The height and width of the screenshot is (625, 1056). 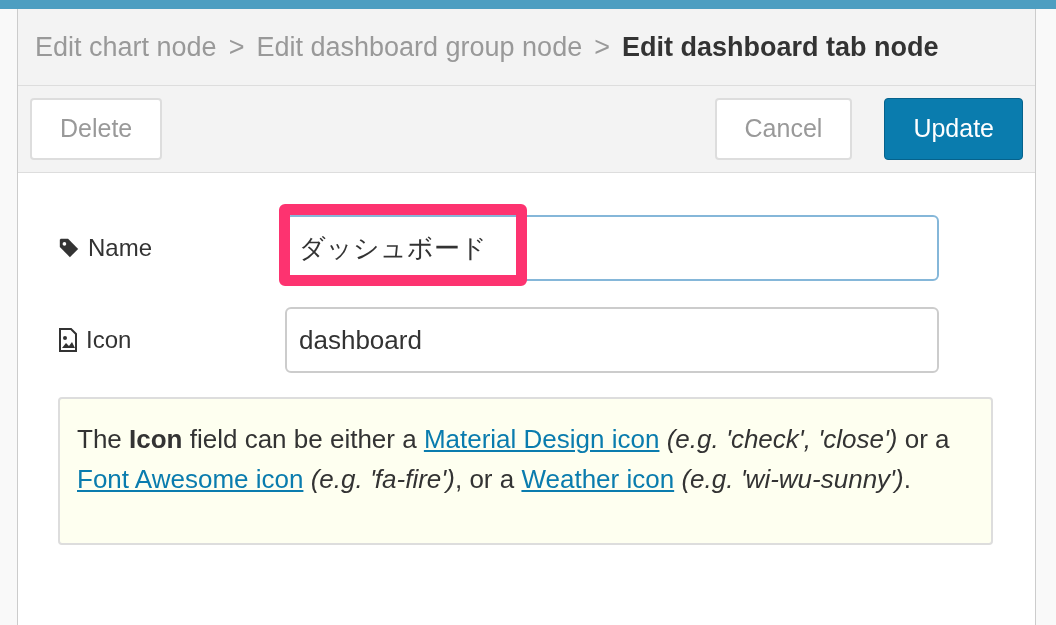 What do you see at coordinates (68, 340) in the screenshot?
I see `image-file-icon` at bounding box center [68, 340].